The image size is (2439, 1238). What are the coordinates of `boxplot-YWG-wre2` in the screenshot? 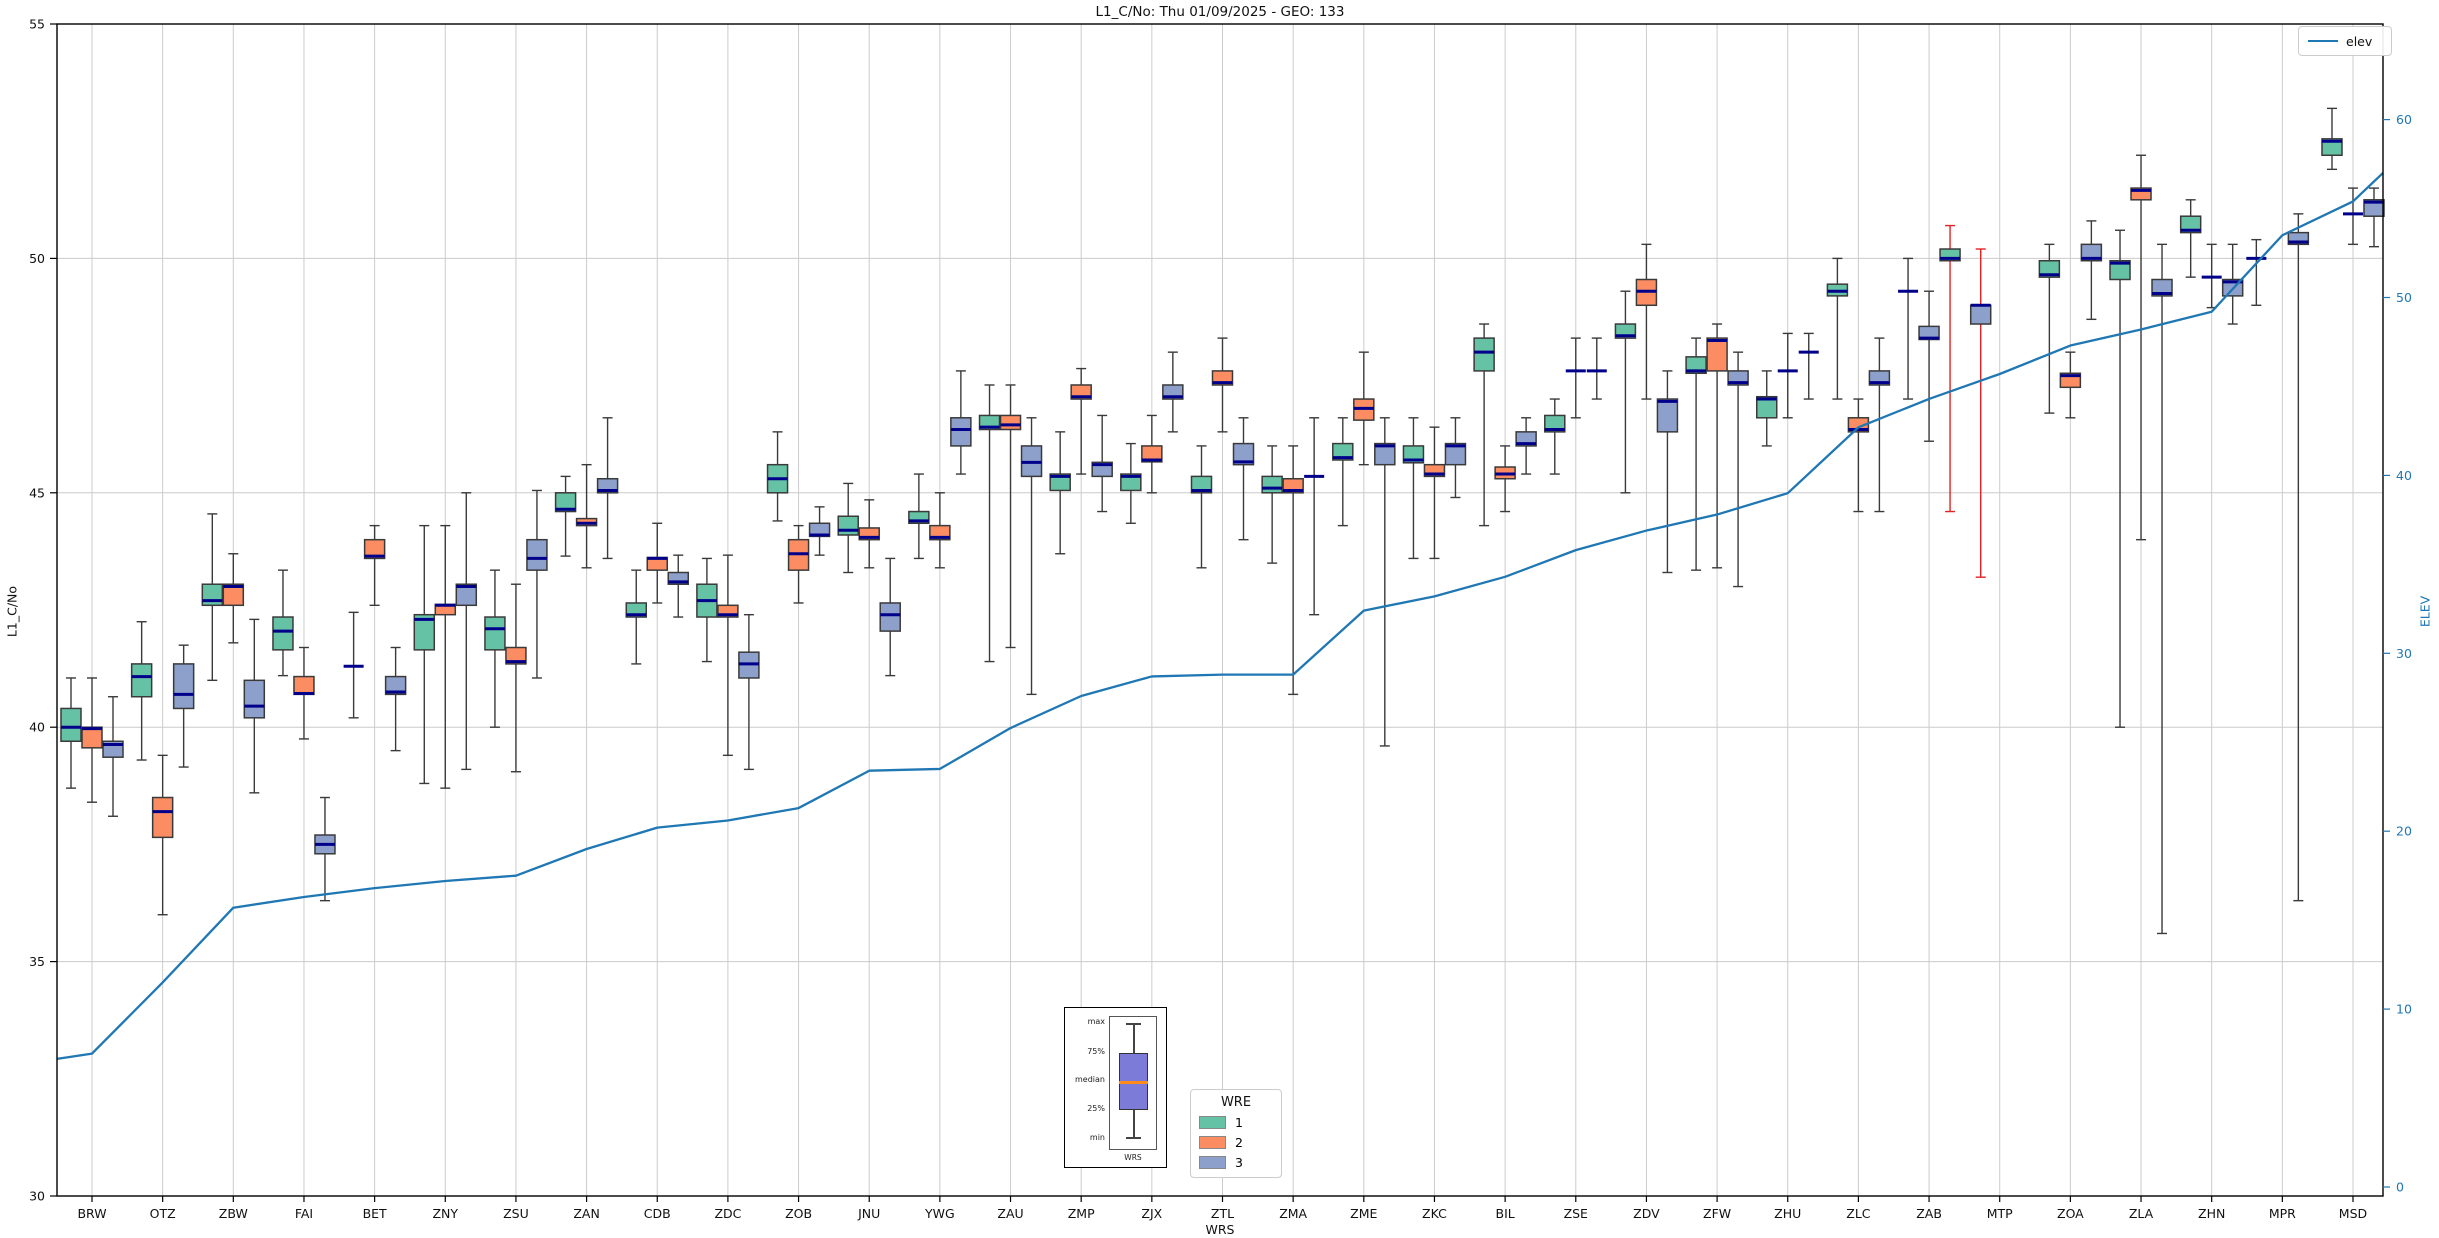 It's located at (940, 530).